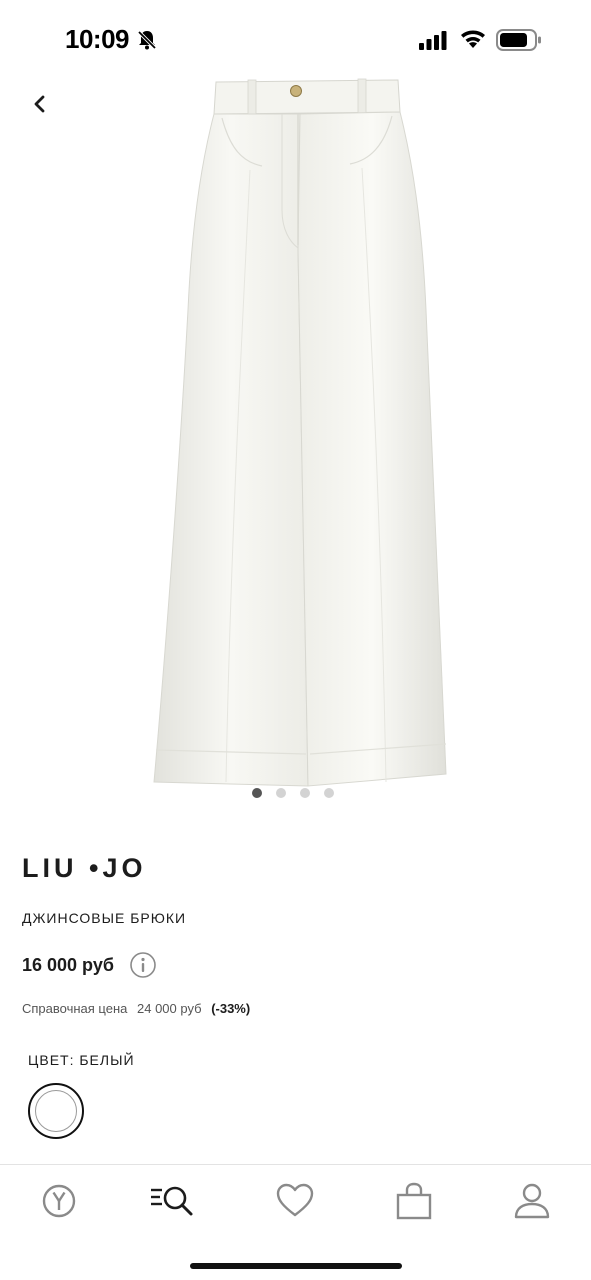 The image size is (591, 1280). Describe the element at coordinates (136, 1008) in the screenshot. I see `reference-price-line: Справочная цена 24 000 руб (-33%)` at that location.